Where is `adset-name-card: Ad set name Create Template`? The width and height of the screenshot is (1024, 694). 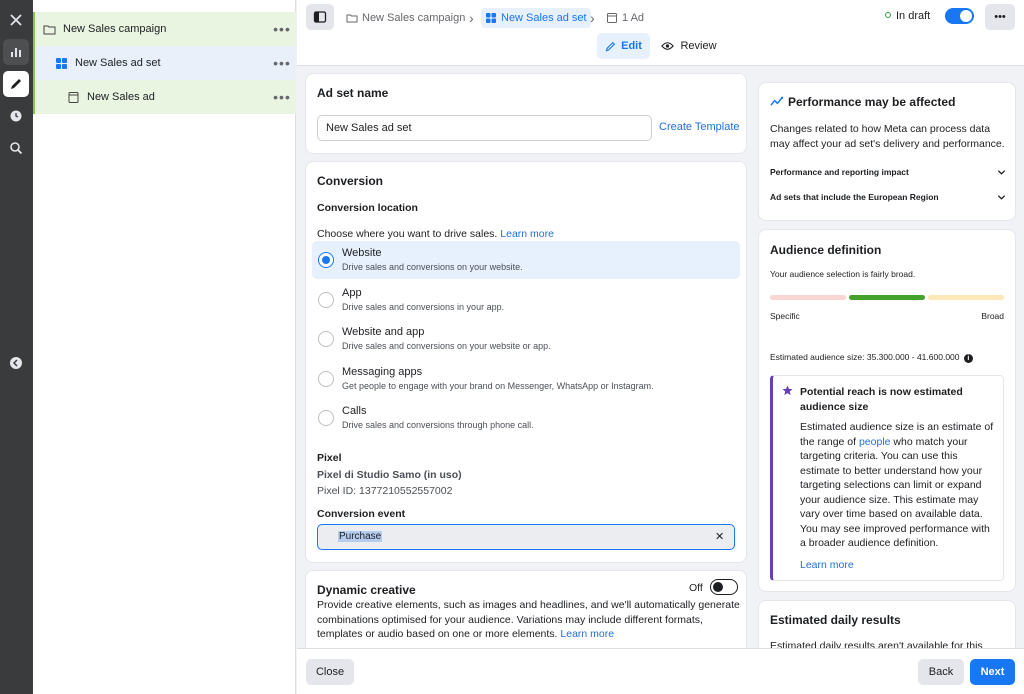 adset-name-card: Ad set name Create Template is located at coordinates (526, 113).